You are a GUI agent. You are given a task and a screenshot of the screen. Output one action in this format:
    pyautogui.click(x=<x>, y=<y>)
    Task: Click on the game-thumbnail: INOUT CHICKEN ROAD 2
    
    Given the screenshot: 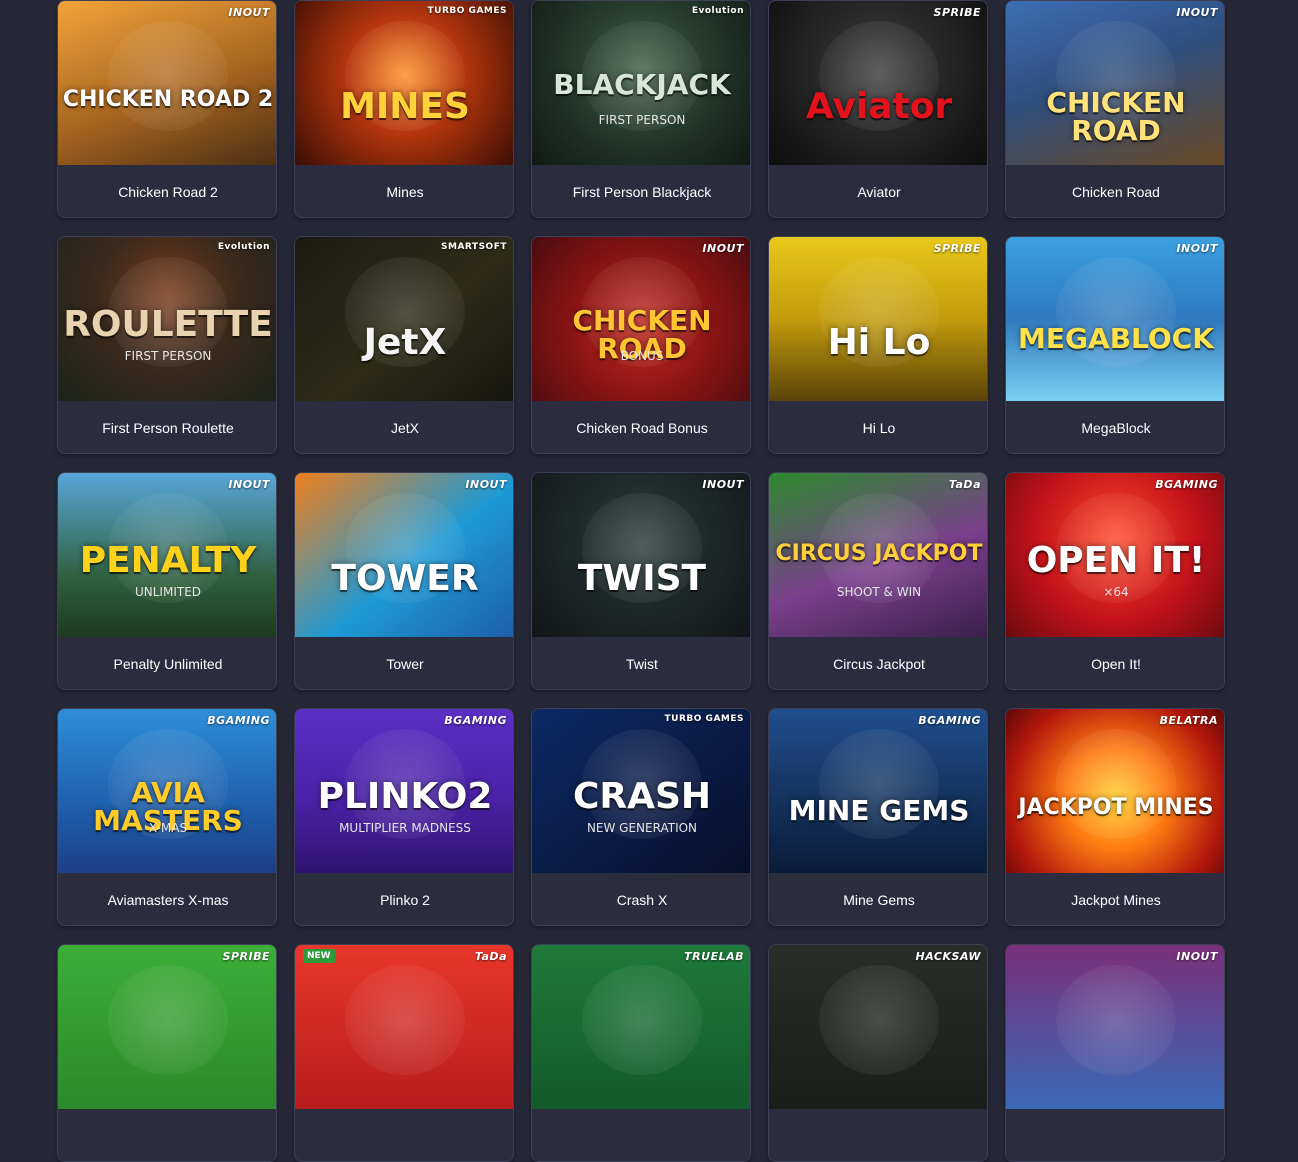 What is the action you would take?
    pyautogui.click(x=167, y=83)
    